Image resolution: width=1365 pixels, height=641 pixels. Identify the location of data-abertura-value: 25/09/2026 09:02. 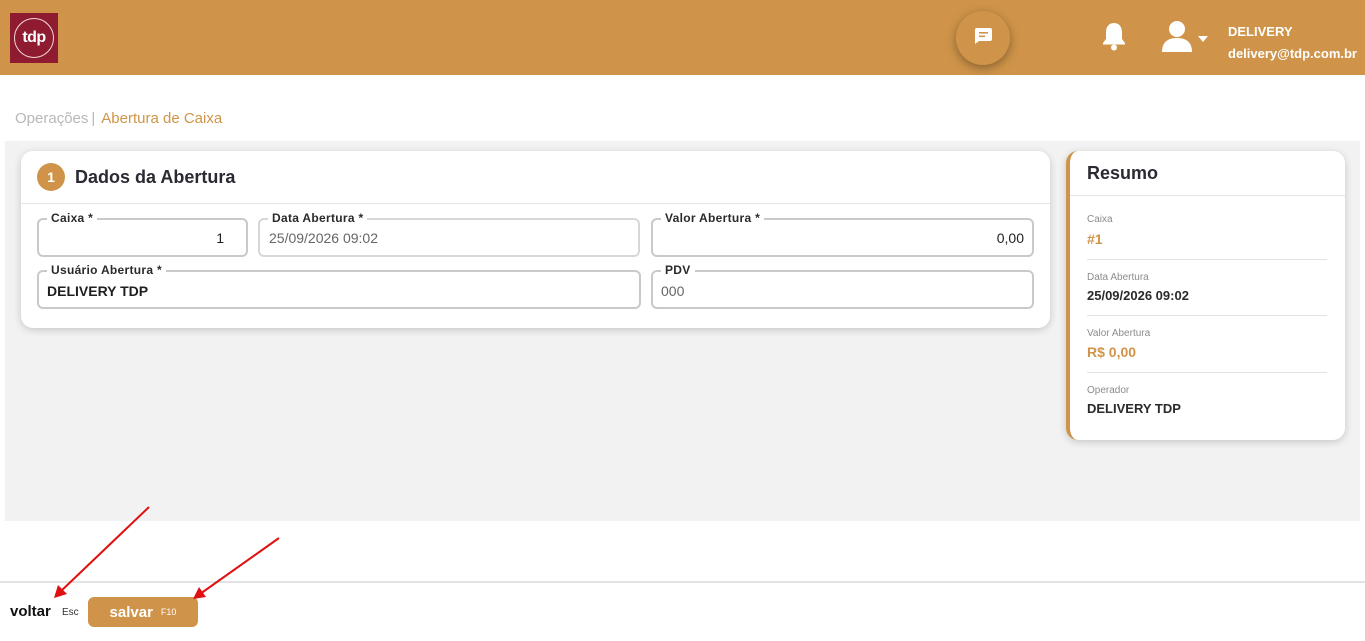
(323, 238).